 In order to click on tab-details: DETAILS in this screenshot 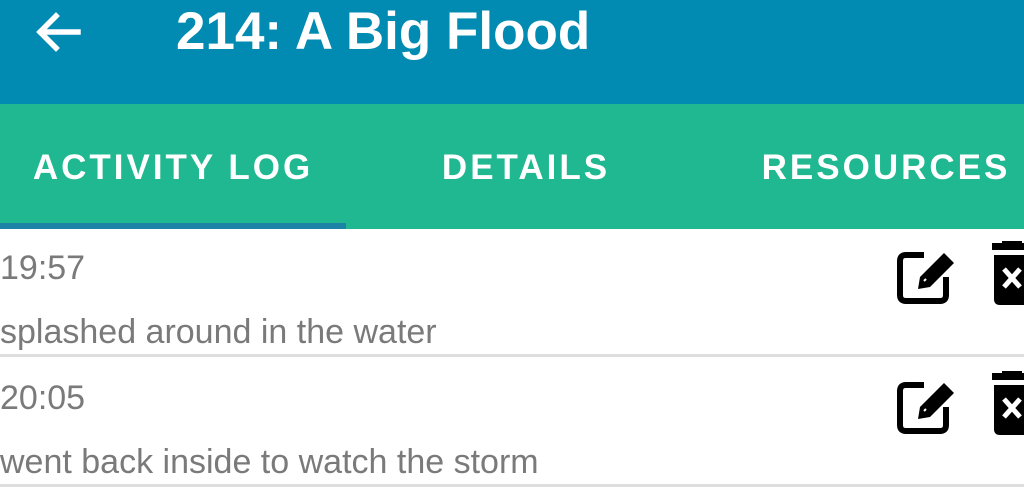, I will do `click(526, 166)`.